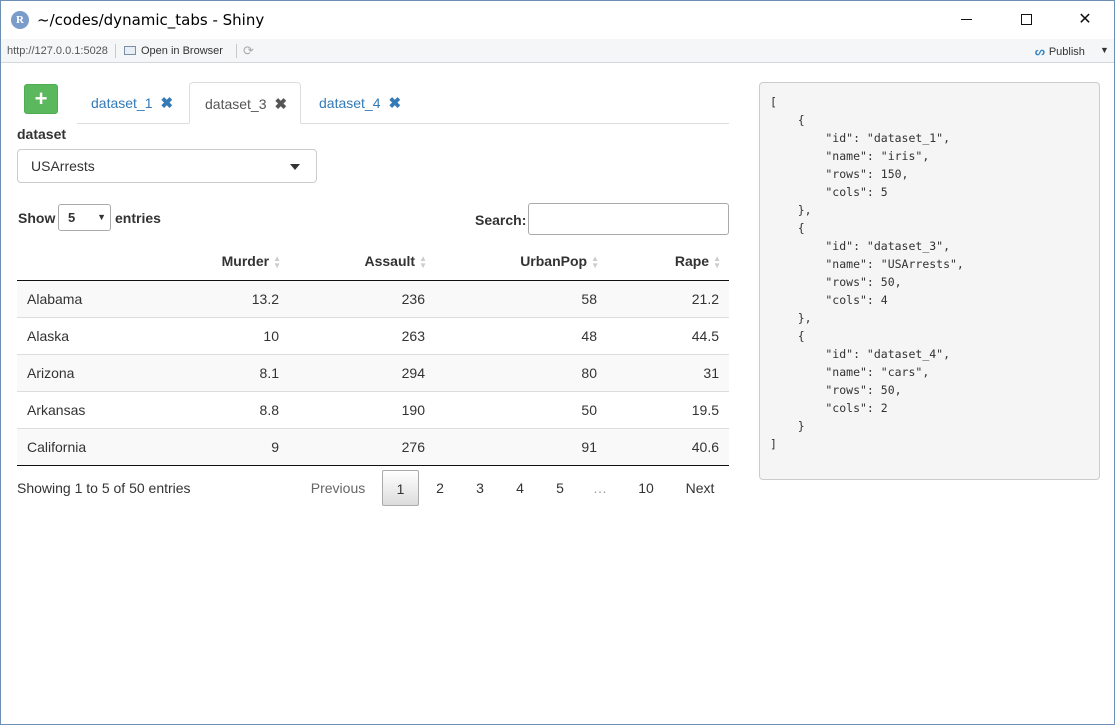  I want to click on maximize-icon, so click(1026, 20).